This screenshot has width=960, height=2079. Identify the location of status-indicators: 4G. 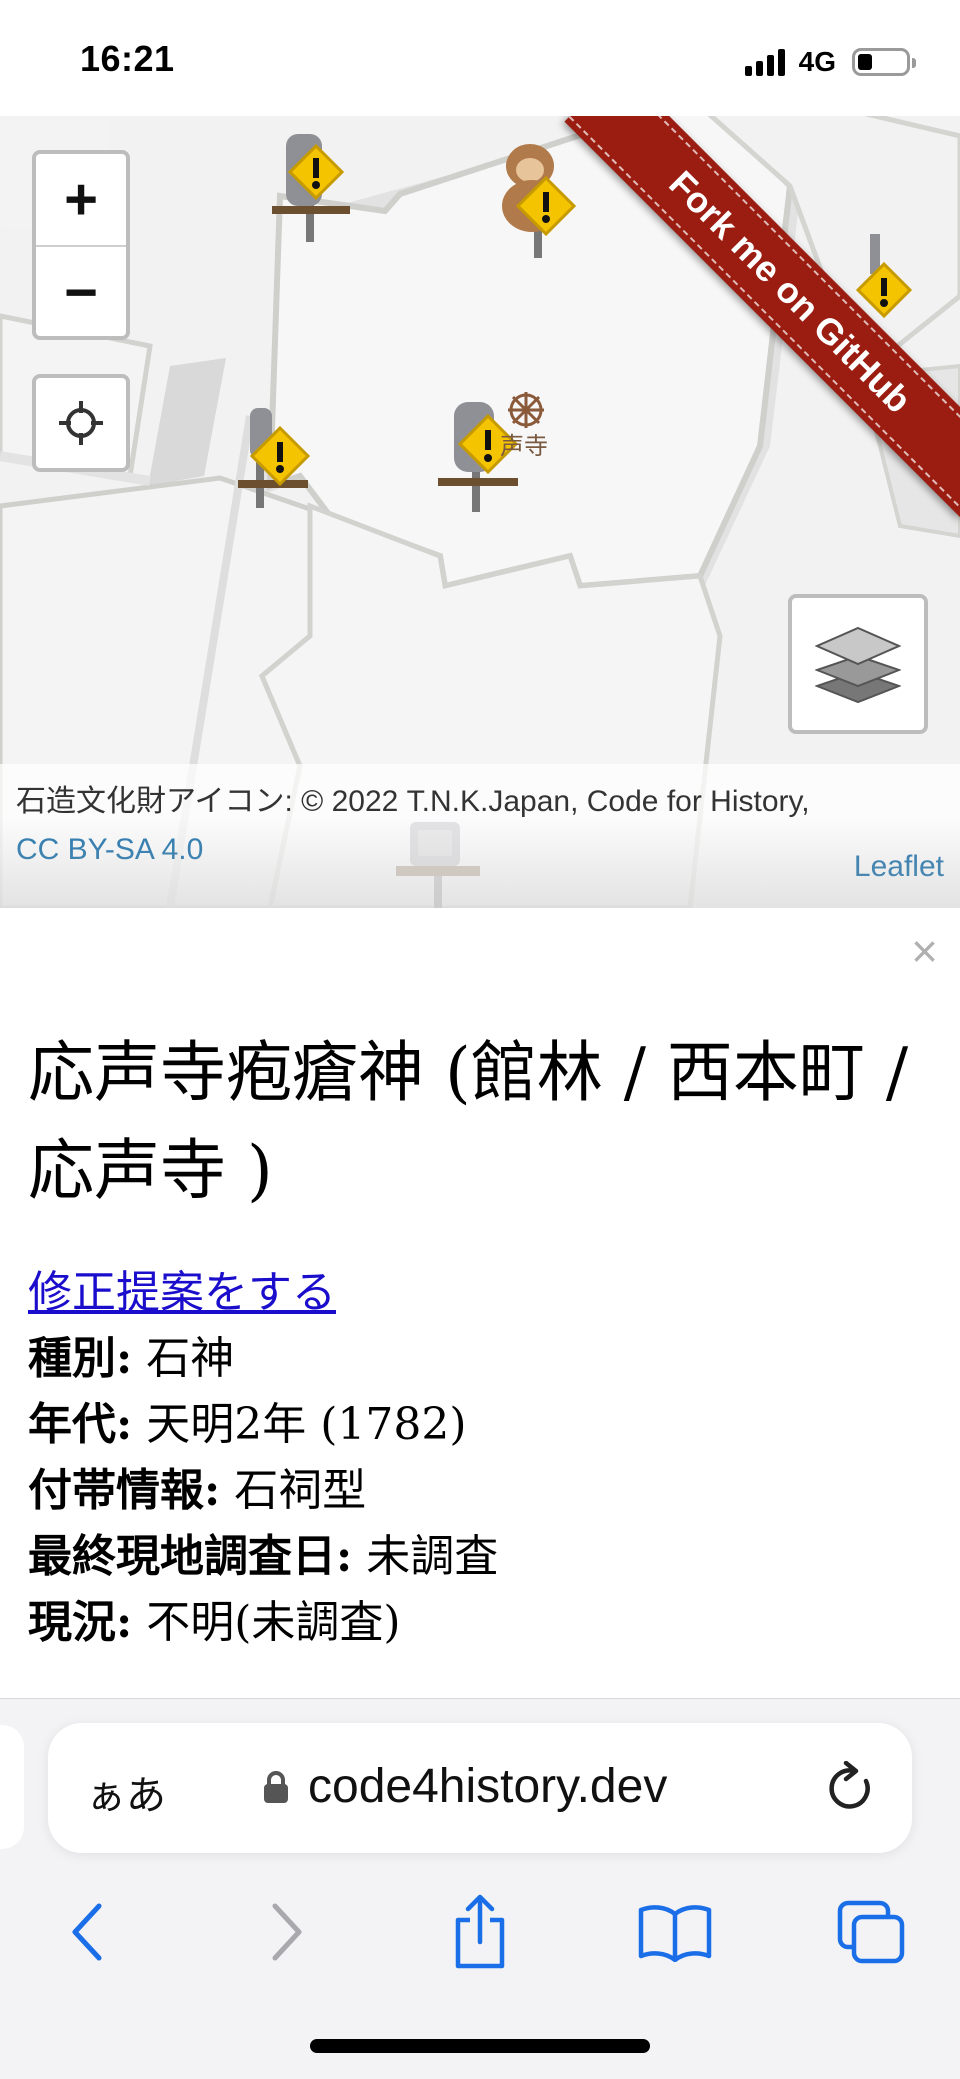
(830, 62).